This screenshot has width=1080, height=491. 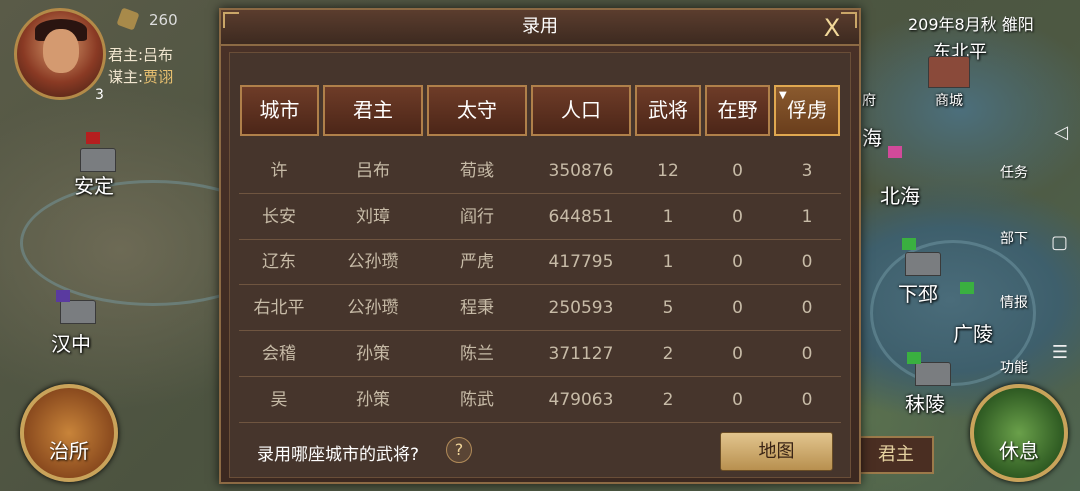 I want to click on system-back-icon: ◁, so click(x=1061, y=132).